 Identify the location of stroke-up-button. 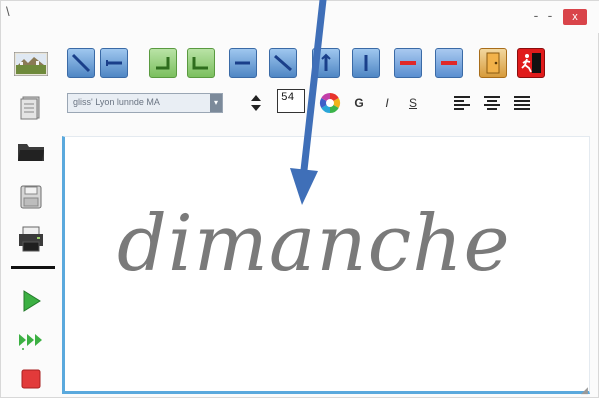
(326, 63).